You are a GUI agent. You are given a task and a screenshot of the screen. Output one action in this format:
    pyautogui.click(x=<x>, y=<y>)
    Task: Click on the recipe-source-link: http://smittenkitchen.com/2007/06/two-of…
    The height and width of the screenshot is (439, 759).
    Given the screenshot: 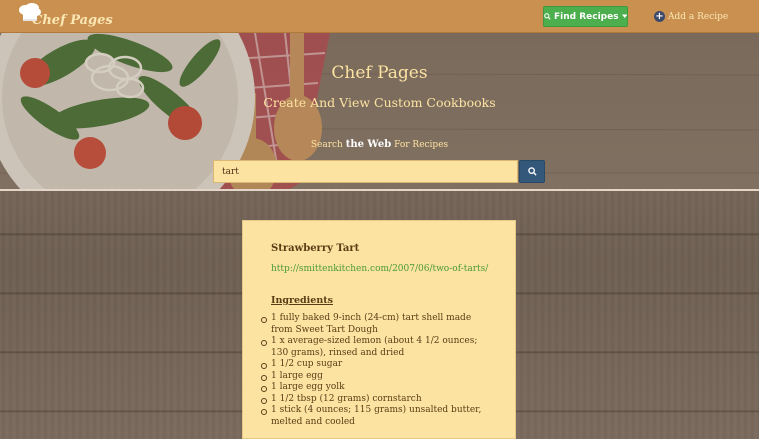 What is the action you would take?
    pyautogui.click(x=381, y=270)
    